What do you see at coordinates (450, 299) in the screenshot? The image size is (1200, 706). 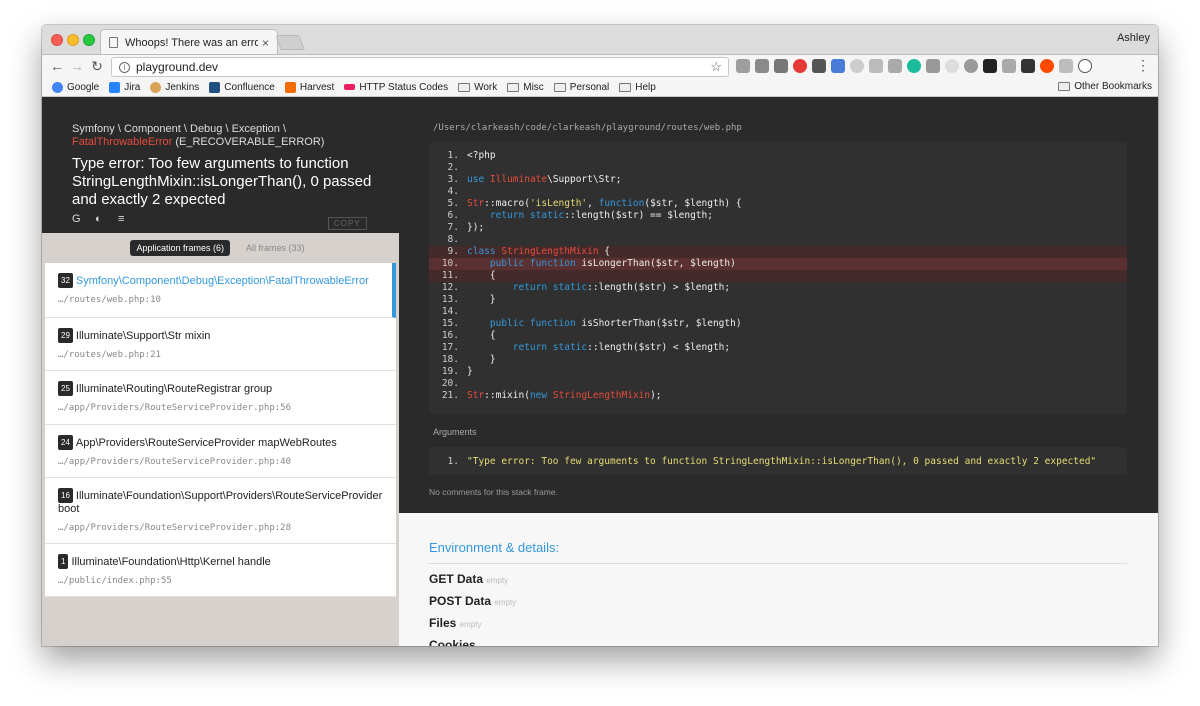 I see `line-number: 13.` at bounding box center [450, 299].